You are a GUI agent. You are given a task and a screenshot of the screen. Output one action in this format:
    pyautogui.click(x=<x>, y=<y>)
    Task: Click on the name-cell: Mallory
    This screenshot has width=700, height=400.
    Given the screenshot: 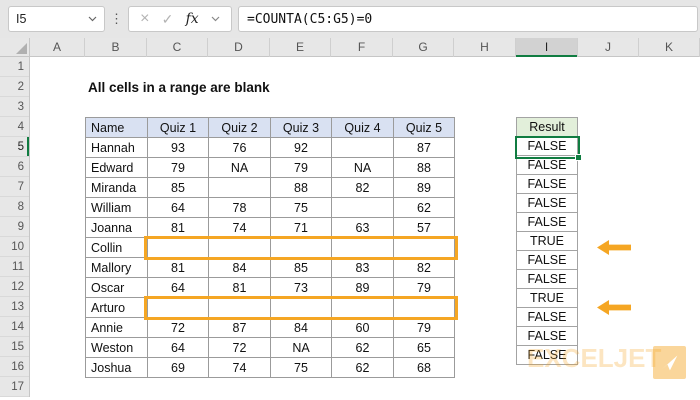 What is the action you would take?
    pyautogui.click(x=117, y=268)
    